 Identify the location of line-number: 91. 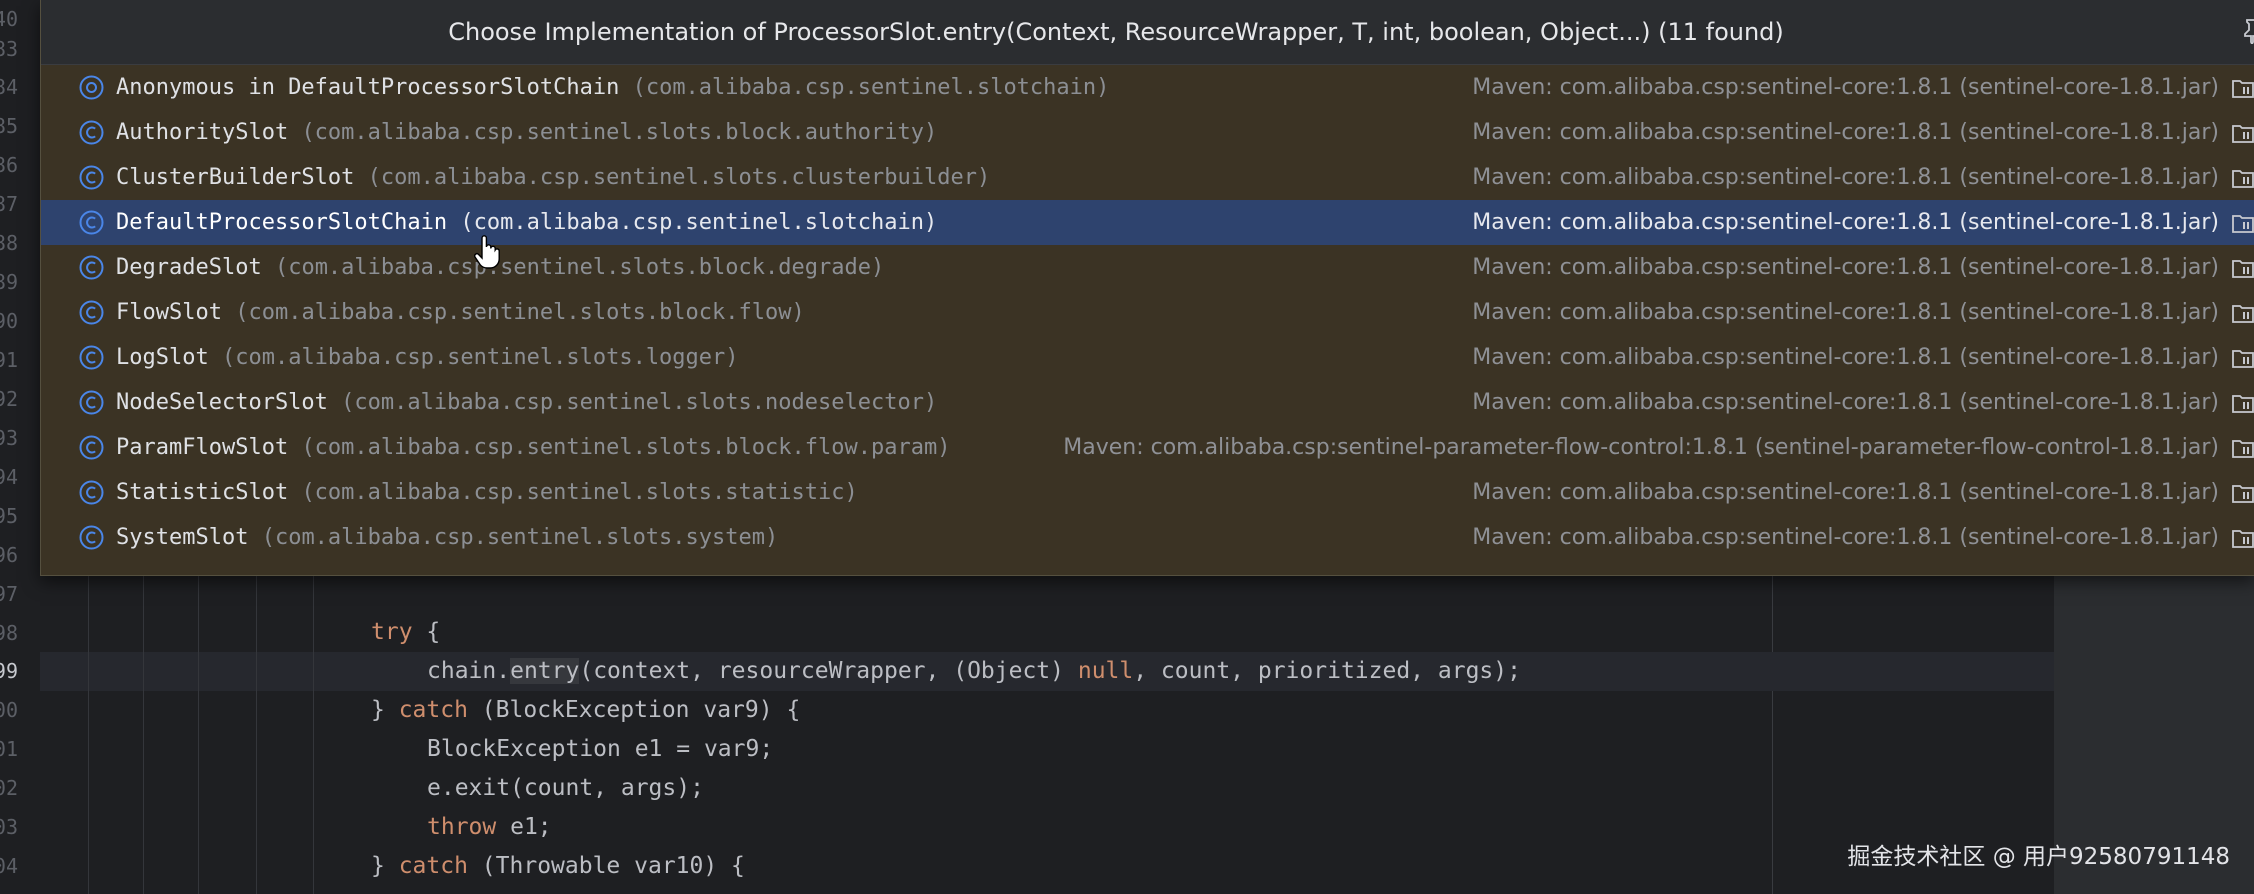
(9, 360).